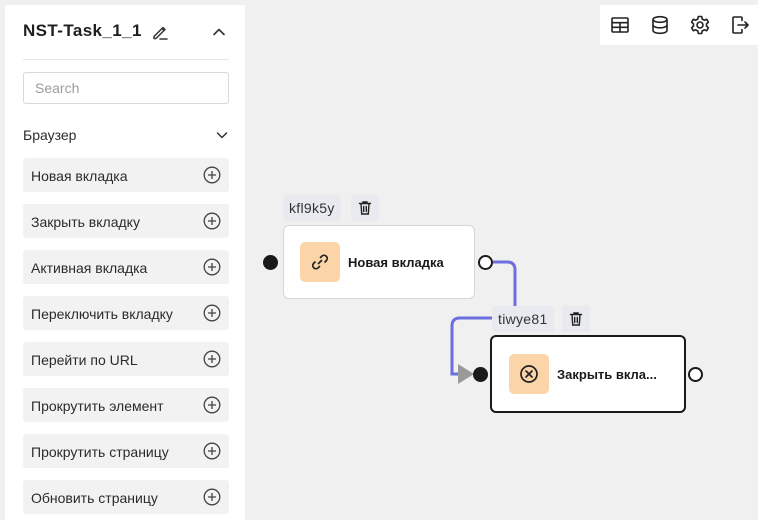 The width and height of the screenshot is (758, 520). I want to click on search-input, so click(126, 88).